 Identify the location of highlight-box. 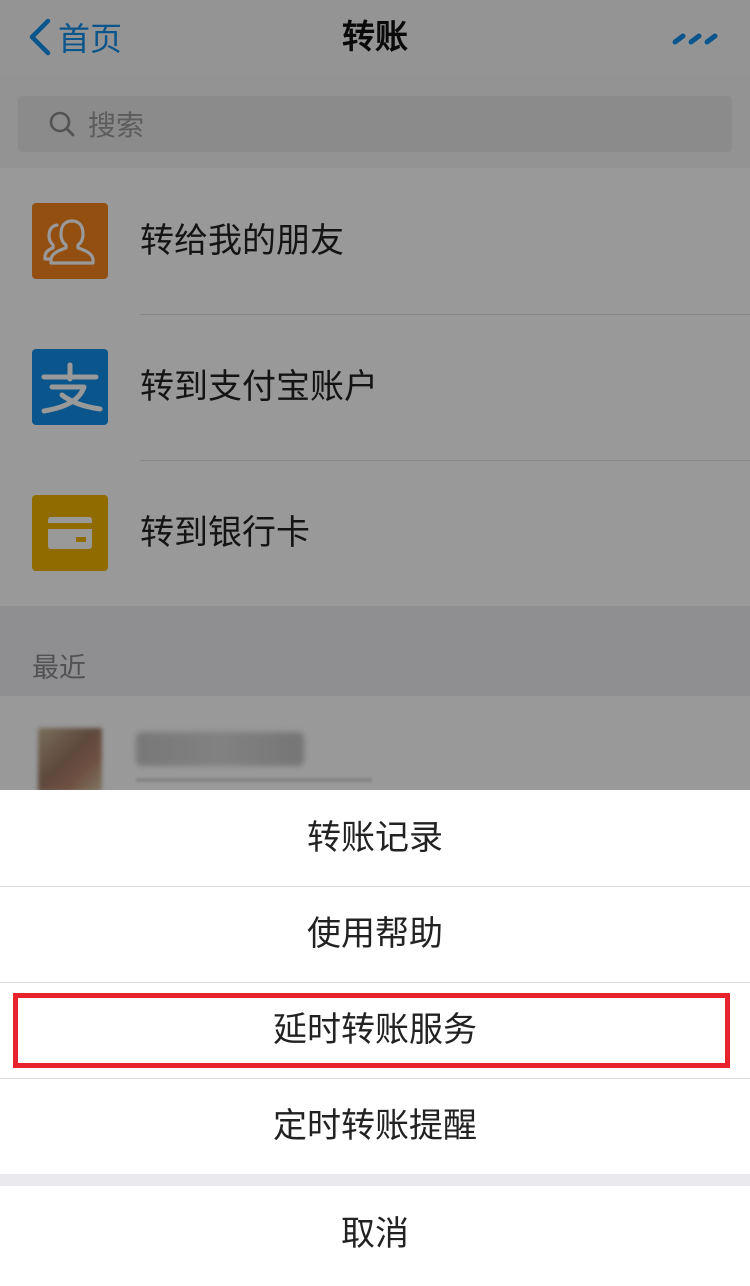
(371, 1030).